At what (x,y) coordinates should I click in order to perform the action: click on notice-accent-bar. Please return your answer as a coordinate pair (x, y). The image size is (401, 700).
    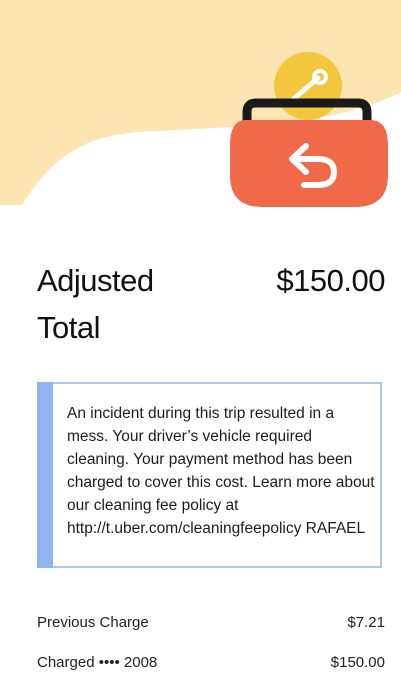
    Looking at the image, I should click on (45, 475).